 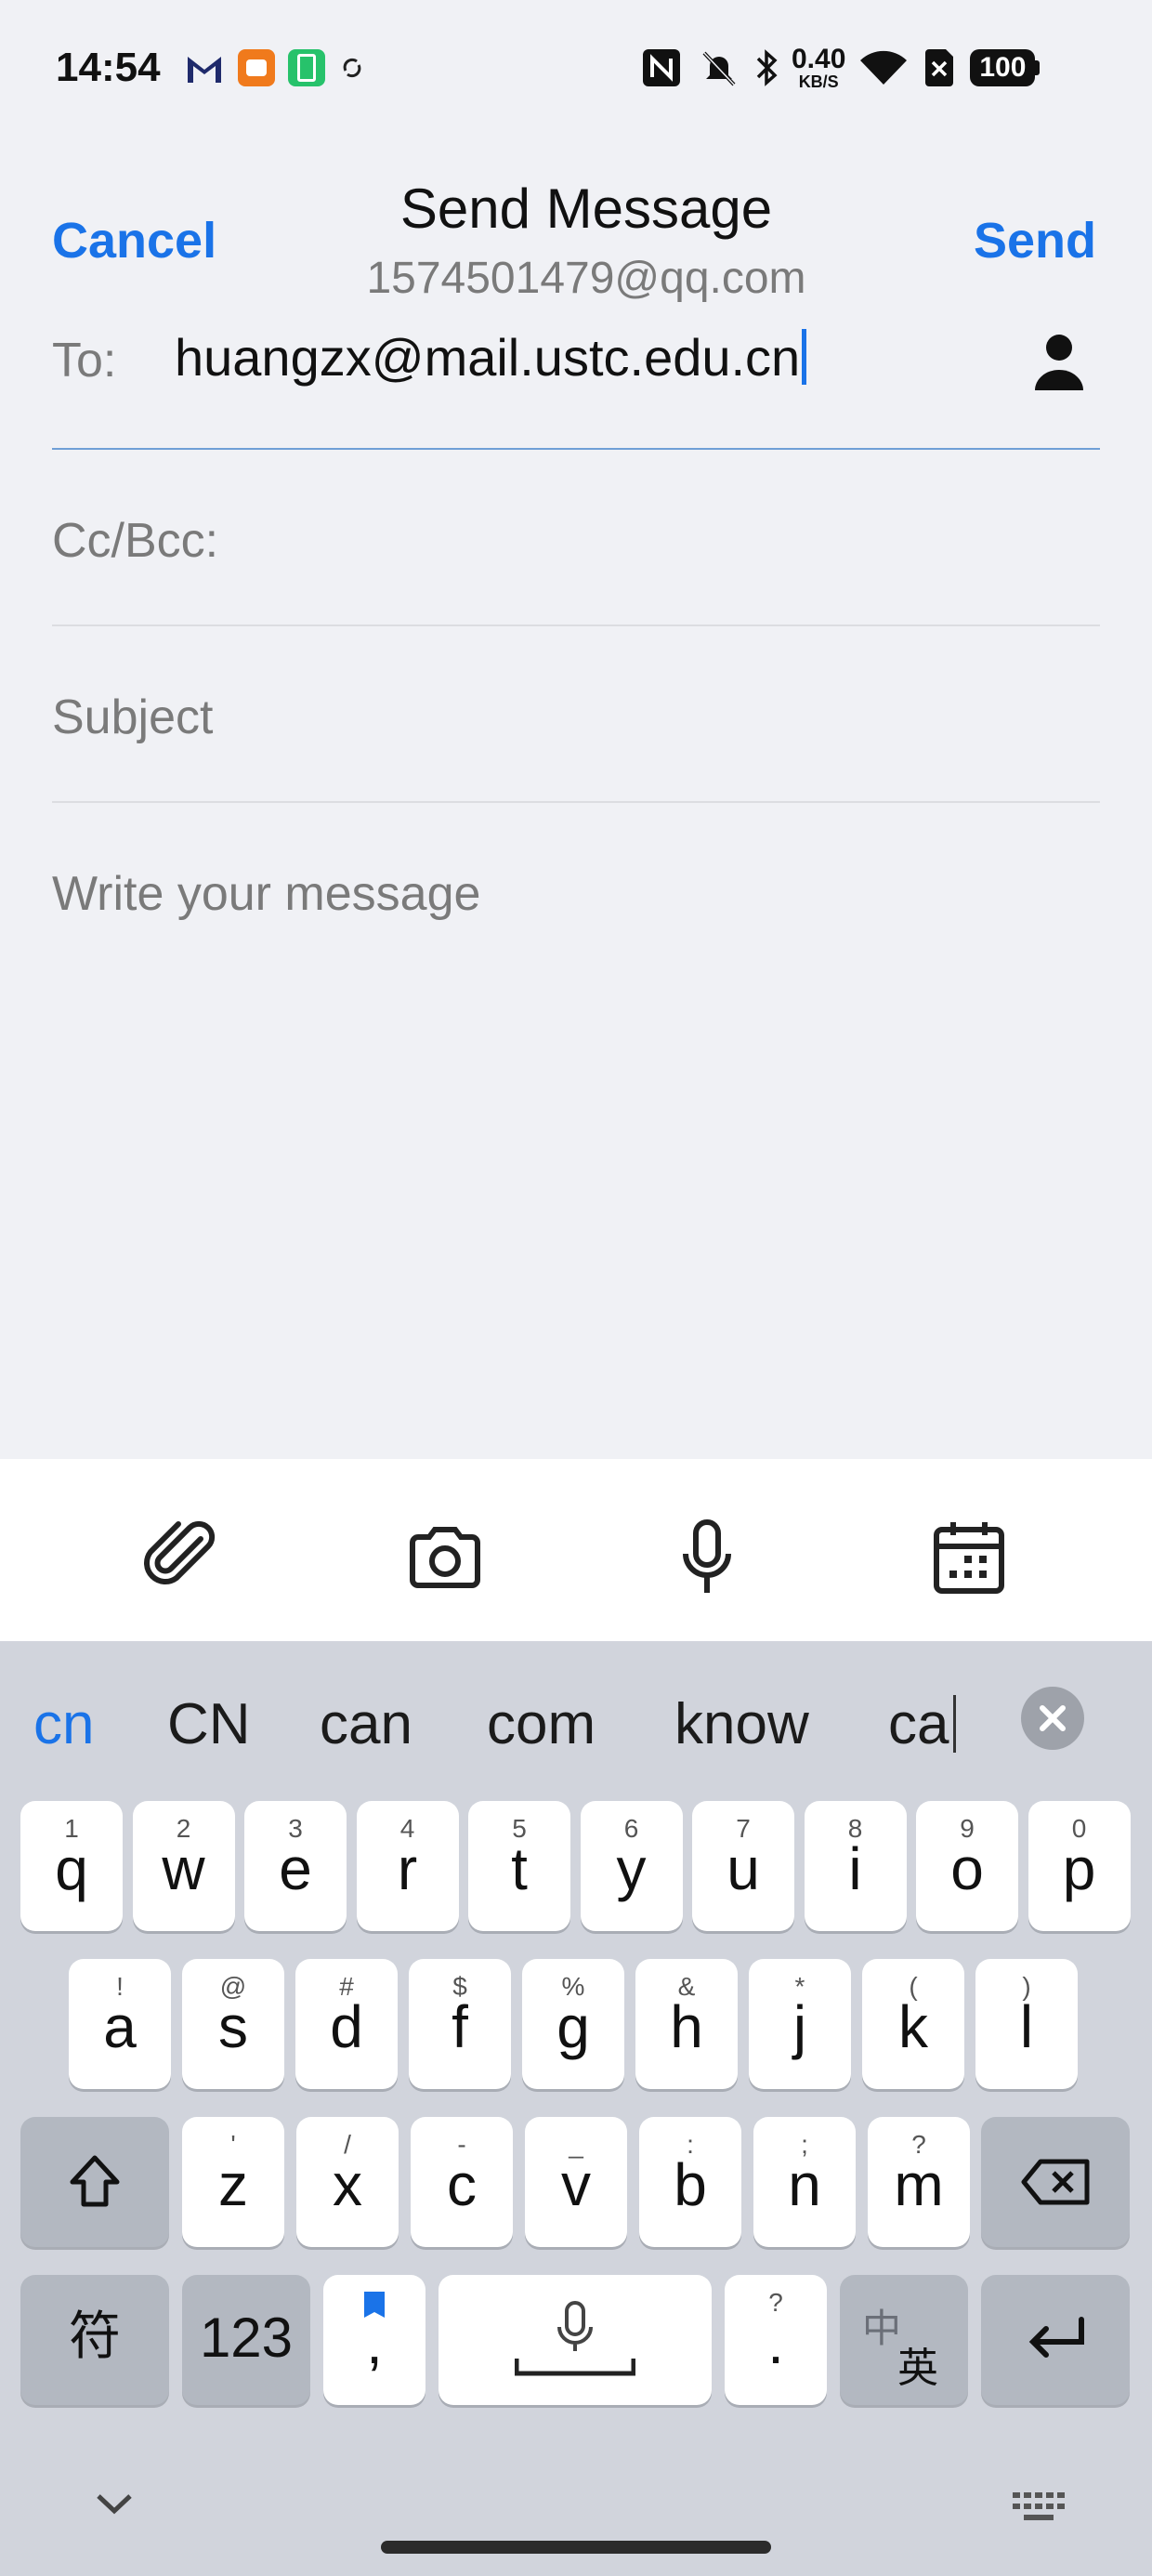 I want to click on space-key, so click(x=575, y=2340).